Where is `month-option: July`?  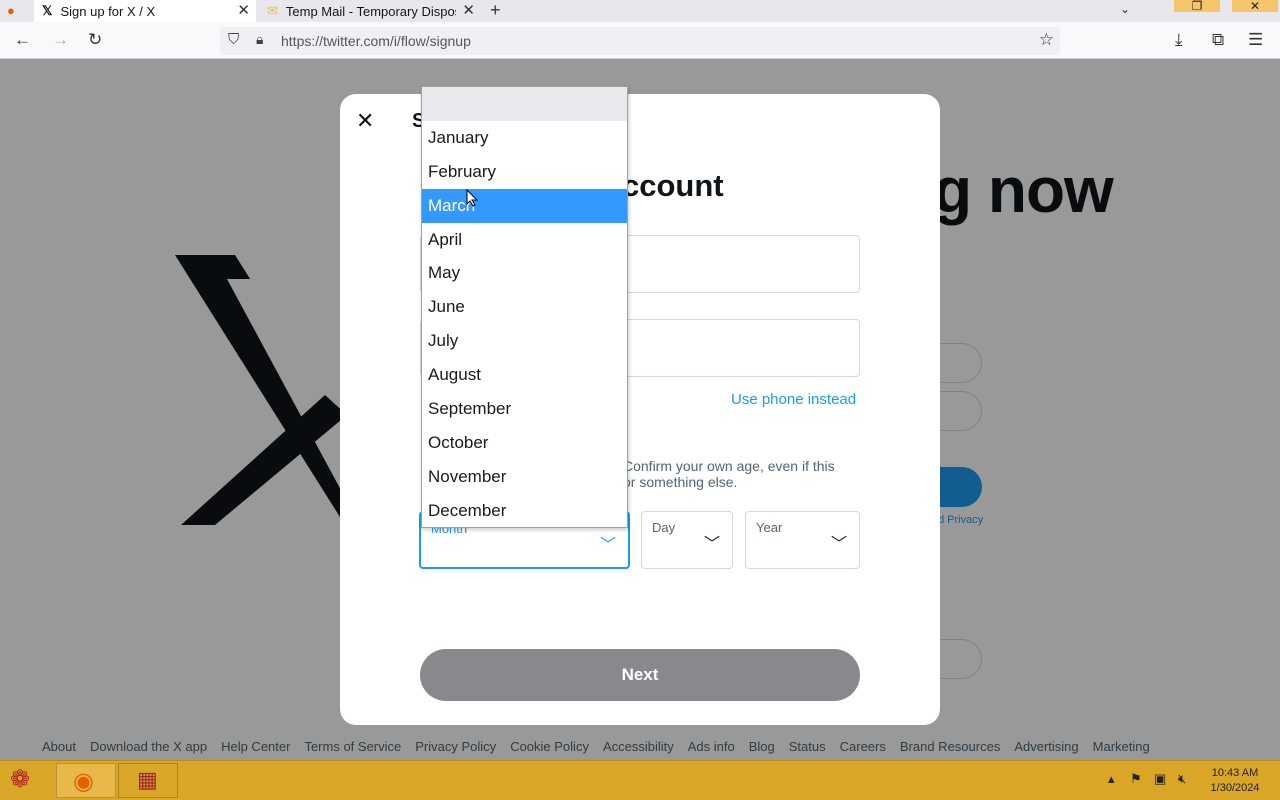
month-option: July is located at coordinates (524, 341).